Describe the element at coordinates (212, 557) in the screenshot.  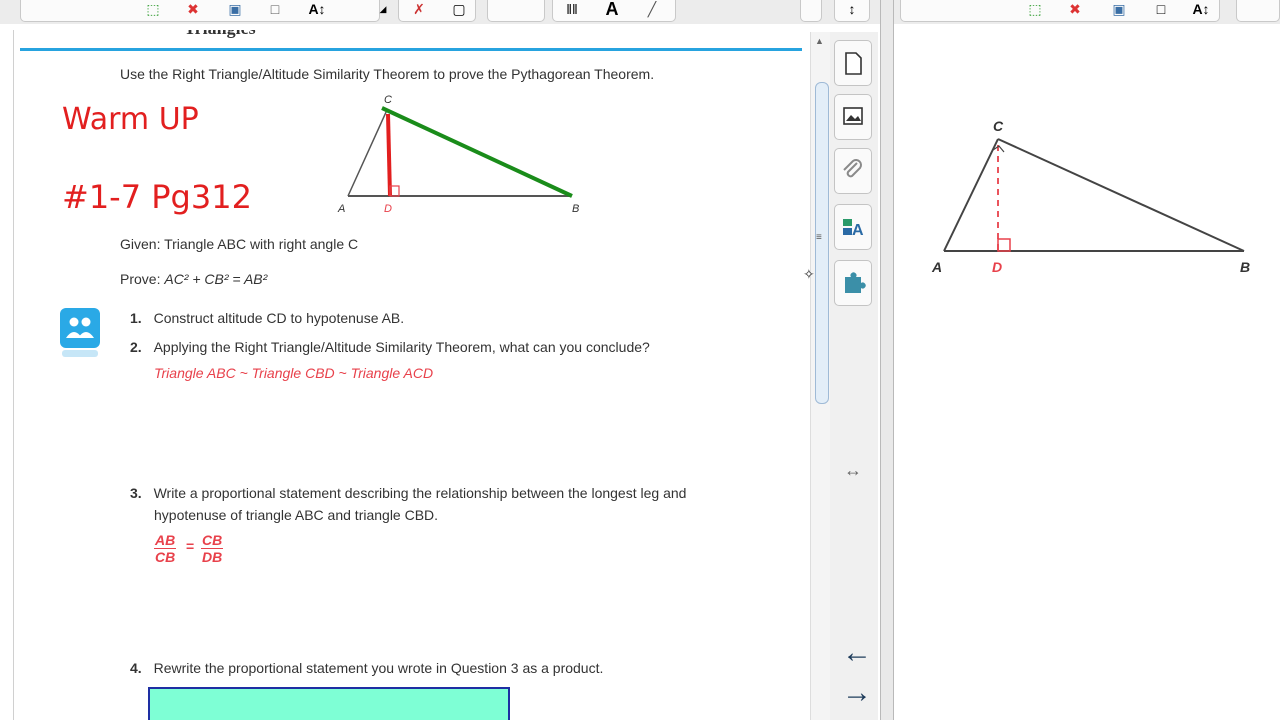
I see `frac2-denominator: DB` at that location.